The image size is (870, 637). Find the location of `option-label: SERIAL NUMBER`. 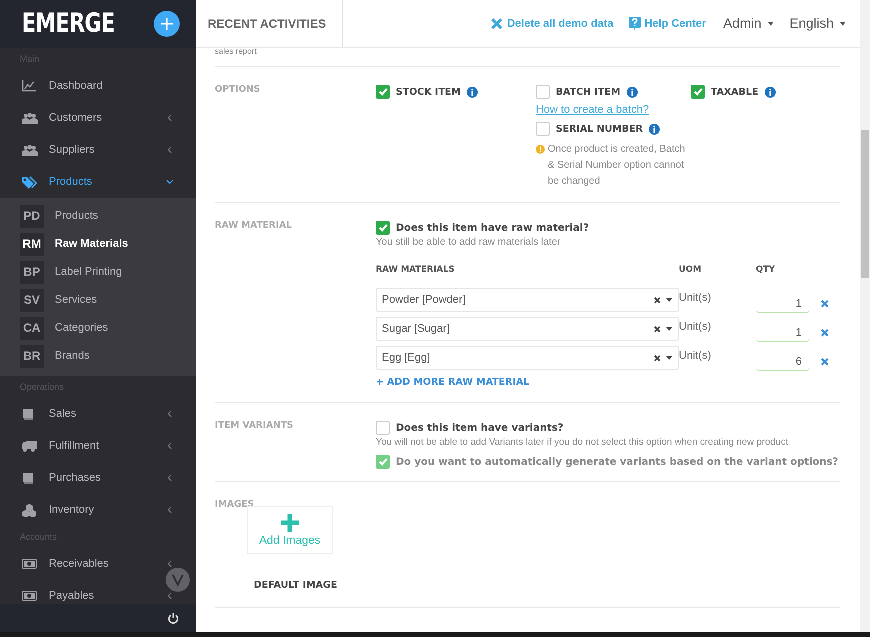

option-label: SERIAL NUMBER is located at coordinates (600, 129).